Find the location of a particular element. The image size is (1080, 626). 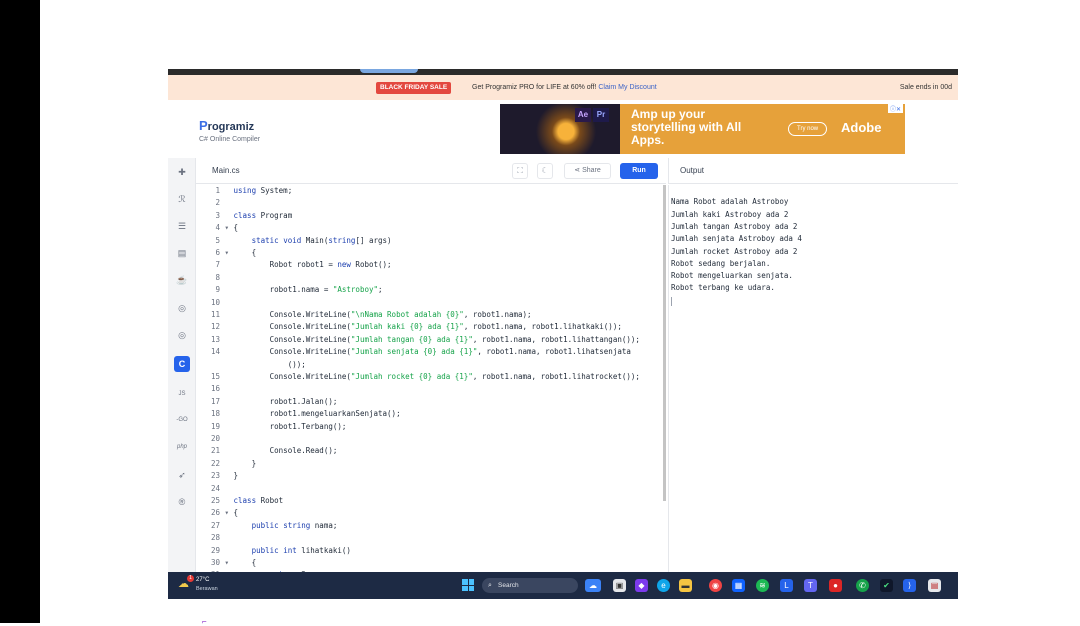

code-line: 17 robot1.Jalan(); is located at coordinates (431, 403).